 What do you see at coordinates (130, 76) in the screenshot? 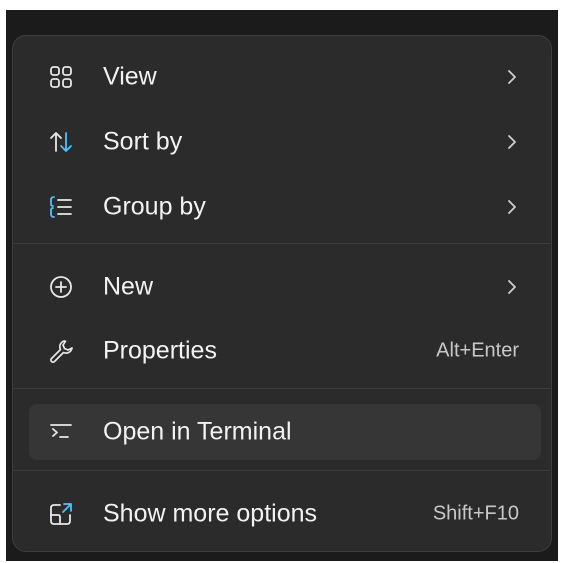
I see `menu-item-label: View` at bounding box center [130, 76].